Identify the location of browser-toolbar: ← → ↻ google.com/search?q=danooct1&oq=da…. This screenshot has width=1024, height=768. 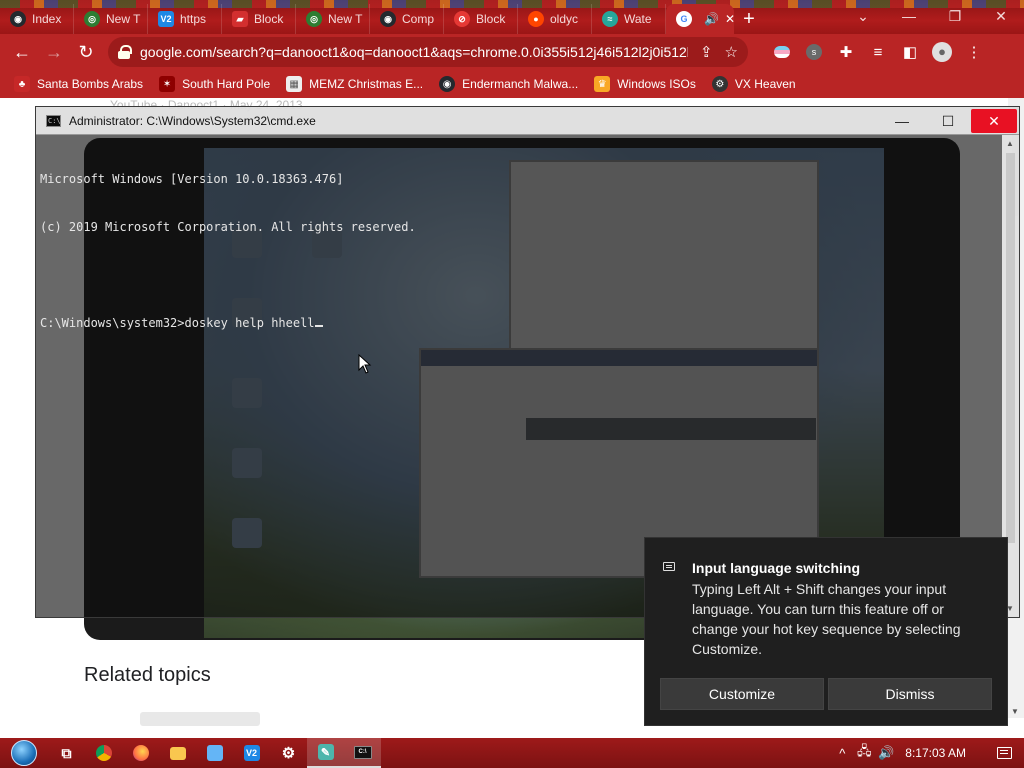
(512, 52).